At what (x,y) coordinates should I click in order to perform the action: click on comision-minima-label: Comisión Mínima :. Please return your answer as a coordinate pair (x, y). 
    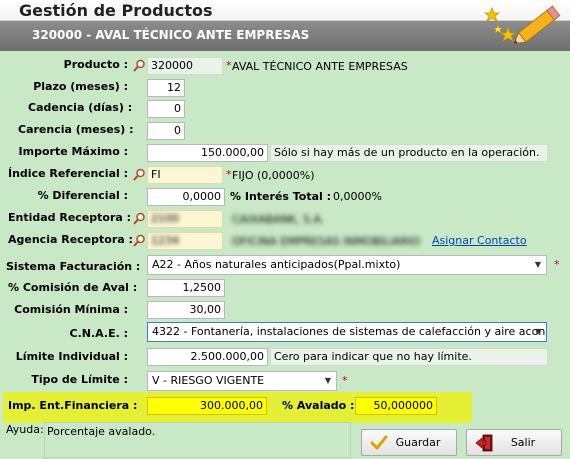
    Looking at the image, I should click on (71, 309).